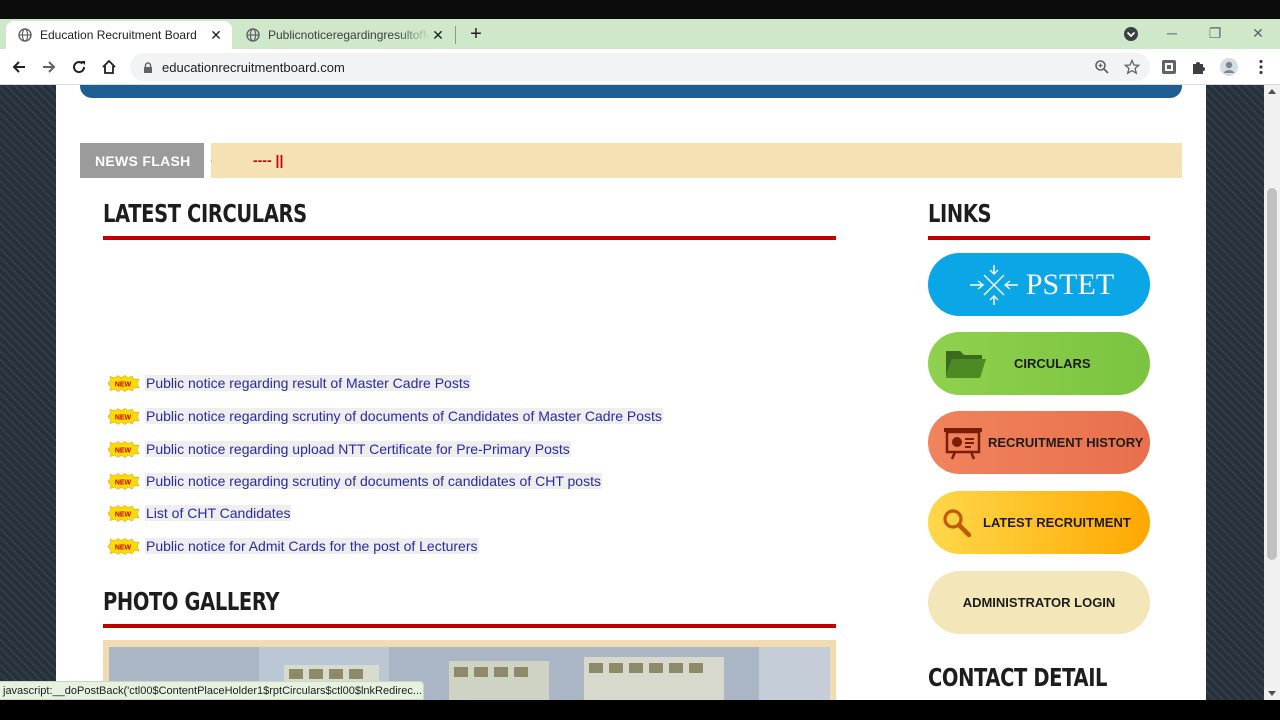 Image resolution: width=1280 pixels, height=720 pixels. Describe the element at coordinates (109, 67) in the screenshot. I see `home-icon` at that location.